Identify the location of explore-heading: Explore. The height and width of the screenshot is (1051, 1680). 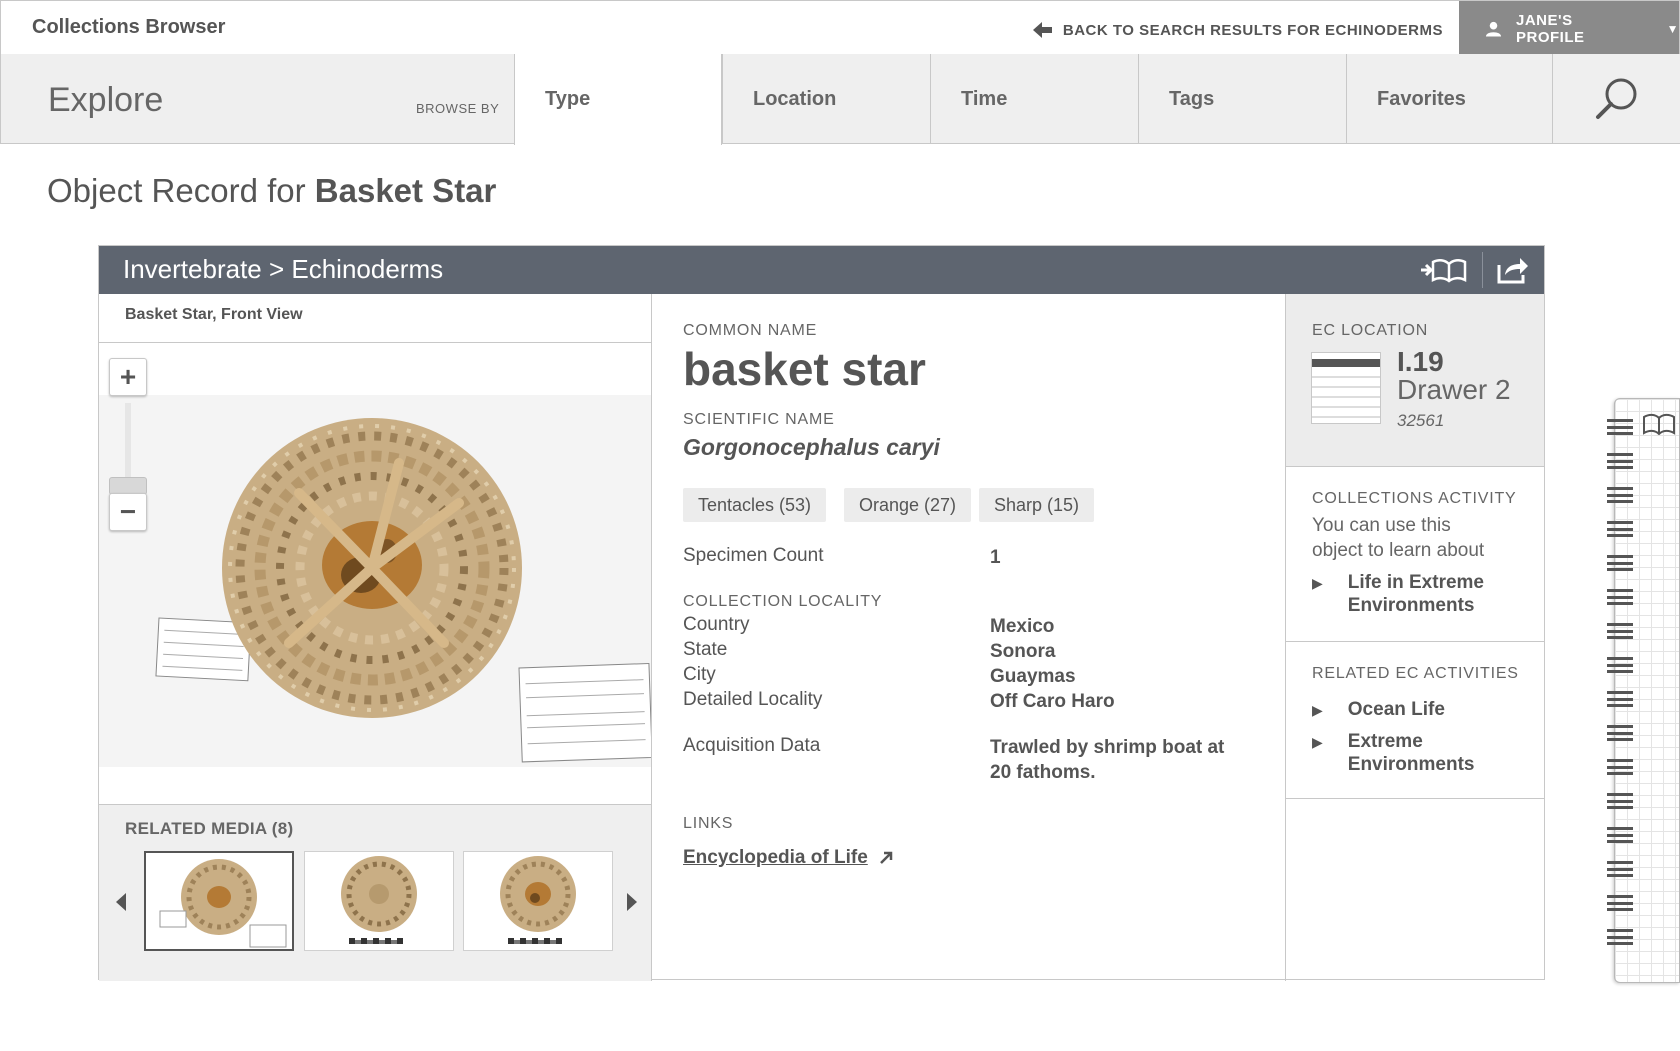
(106, 100).